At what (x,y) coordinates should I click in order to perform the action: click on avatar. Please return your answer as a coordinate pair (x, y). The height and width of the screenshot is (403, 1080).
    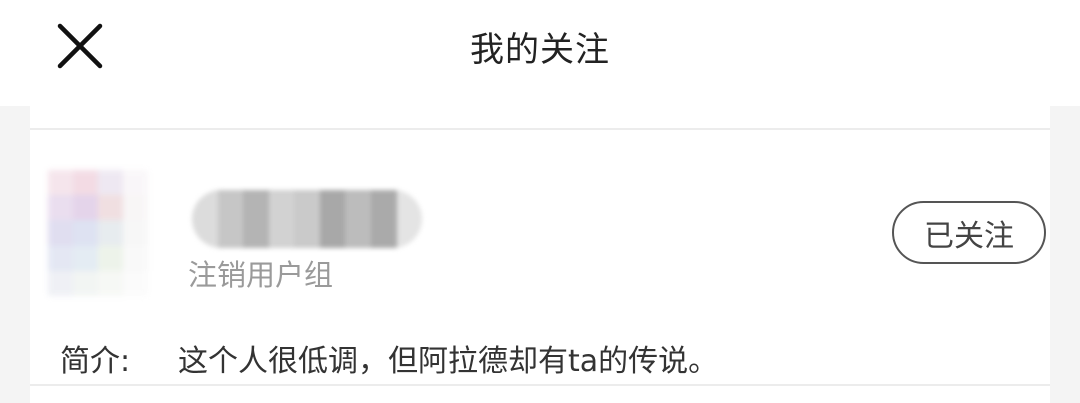
    Looking at the image, I should click on (98, 233).